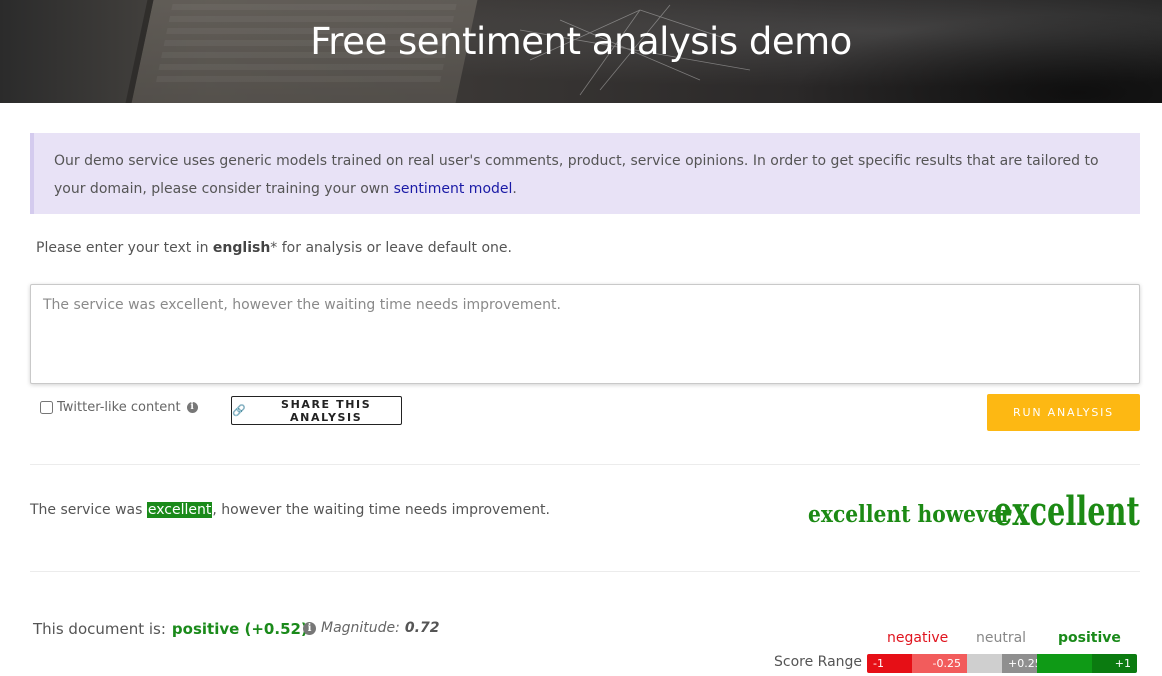  What do you see at coordinates (239, 629) in the screenshot?
I see `sentiment-score: positive (+0.52)` at bounding box center [239, 629].